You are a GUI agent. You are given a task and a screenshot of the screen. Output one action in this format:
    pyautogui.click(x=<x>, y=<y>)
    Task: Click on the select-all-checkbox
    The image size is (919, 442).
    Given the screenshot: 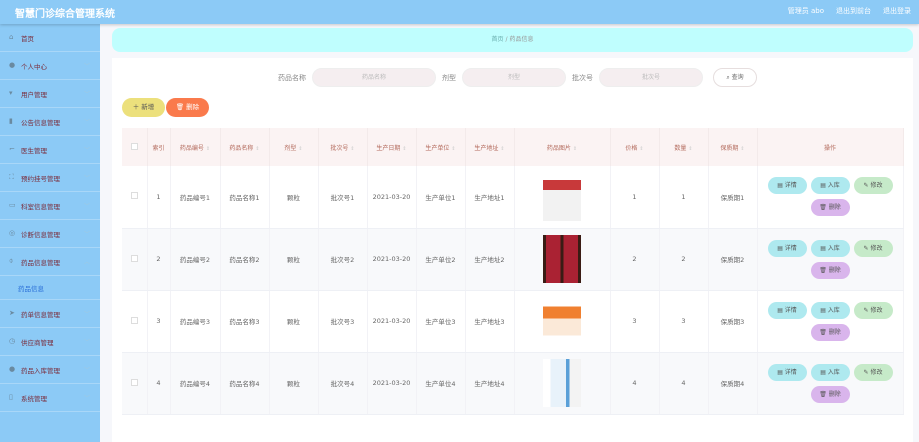 What is the action you would take?
    pyautogui.click(x=135, y=147)
    